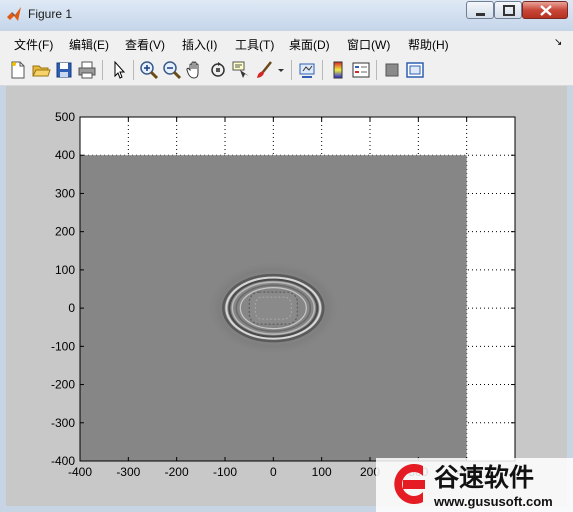 Image resolution: width=573 pixels, height=512 pixels. I want to click on x-tick-label: -300, so click(128, 472).